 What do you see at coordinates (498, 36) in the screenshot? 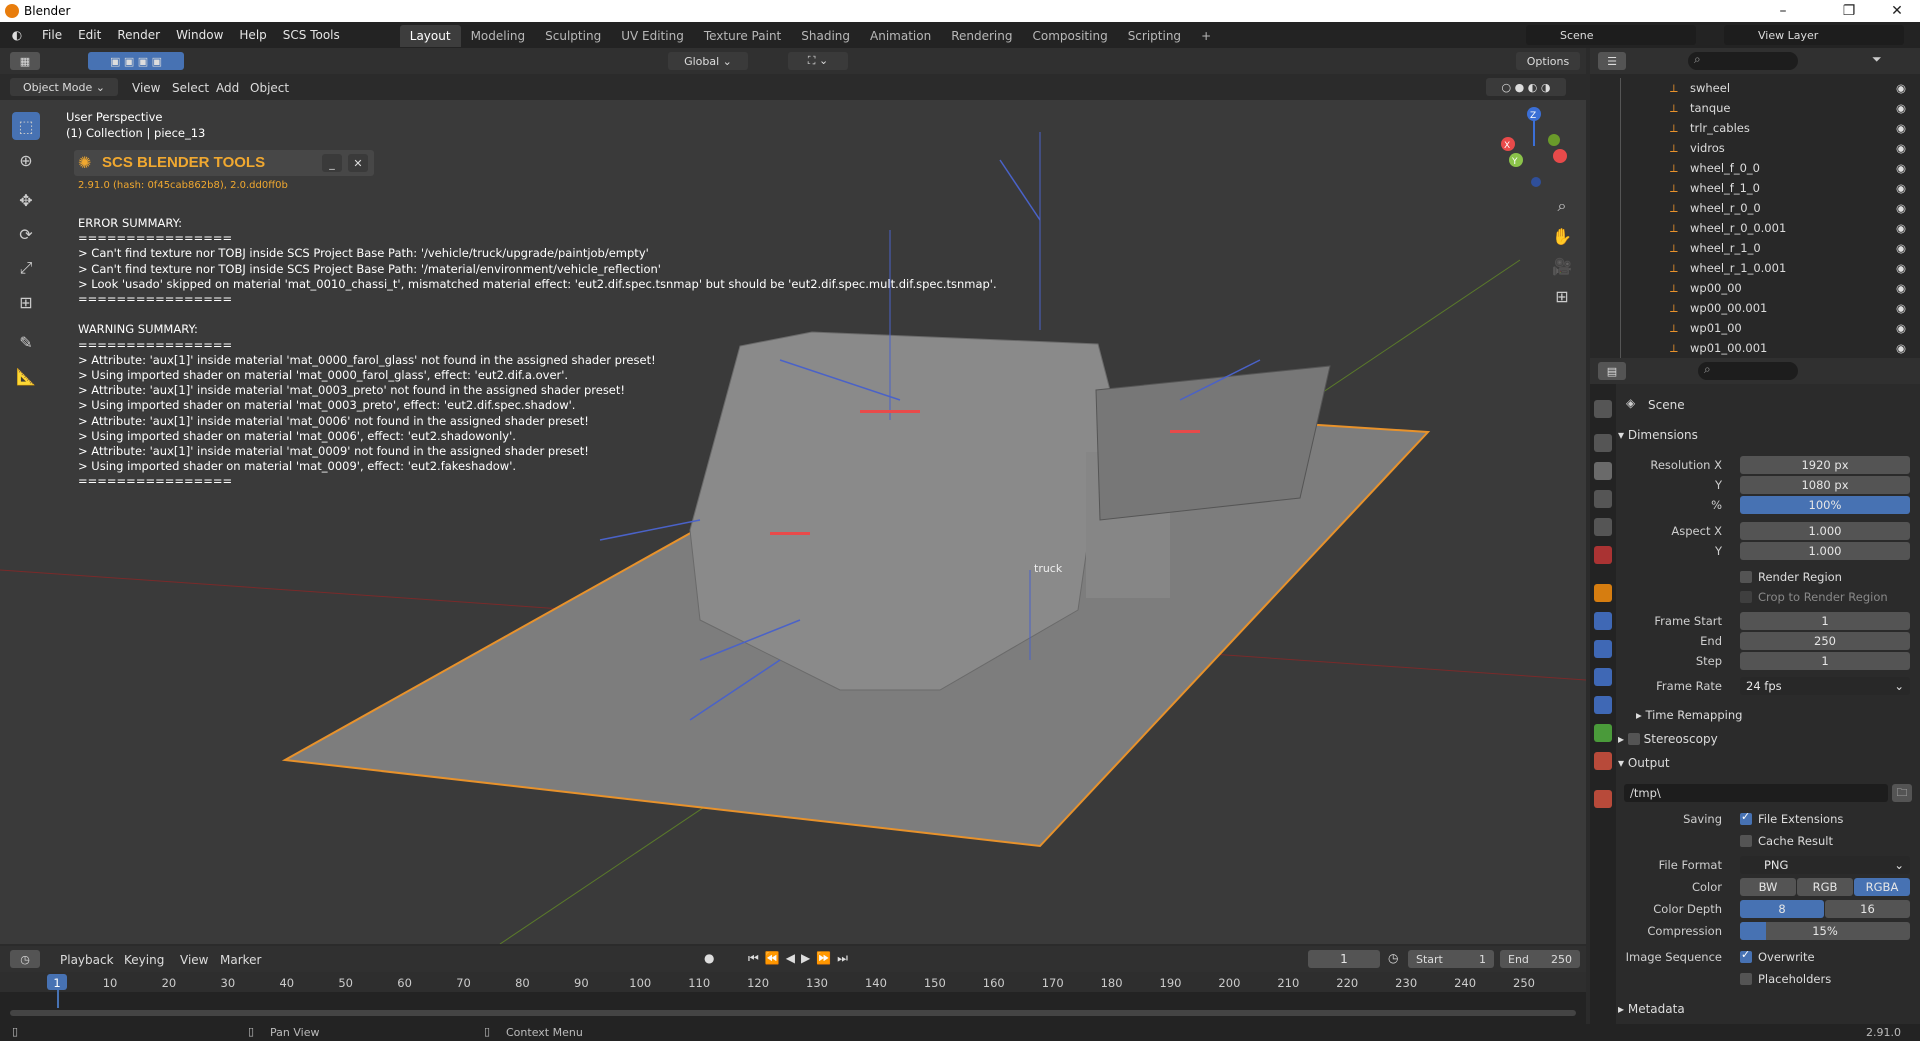
I see `tab-modeling: Modeling` at bounding box center [498, 36].